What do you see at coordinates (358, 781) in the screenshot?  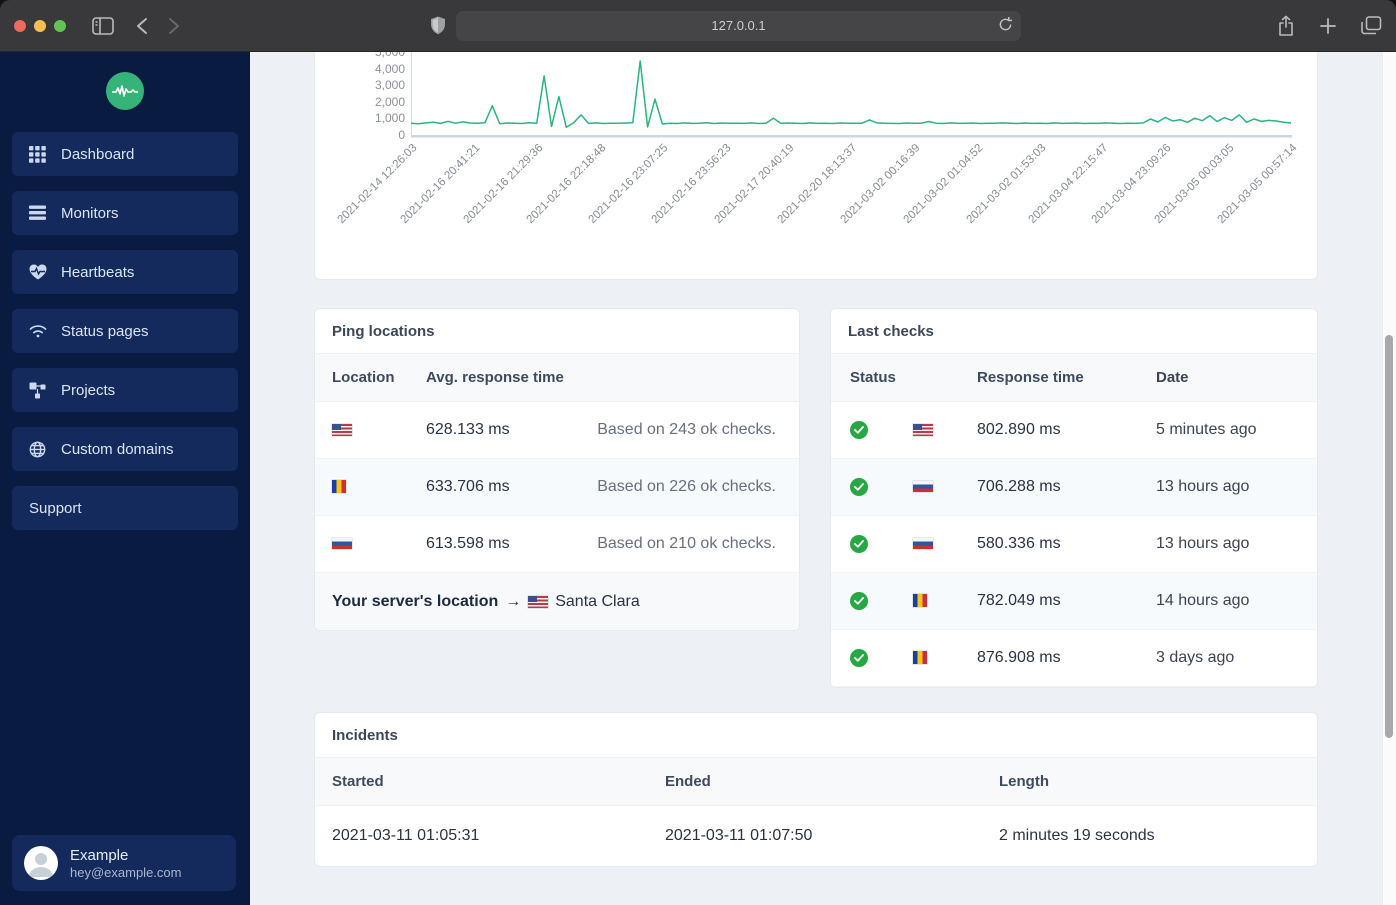 I see `column-header: Started` at bounding box center [358, 781].